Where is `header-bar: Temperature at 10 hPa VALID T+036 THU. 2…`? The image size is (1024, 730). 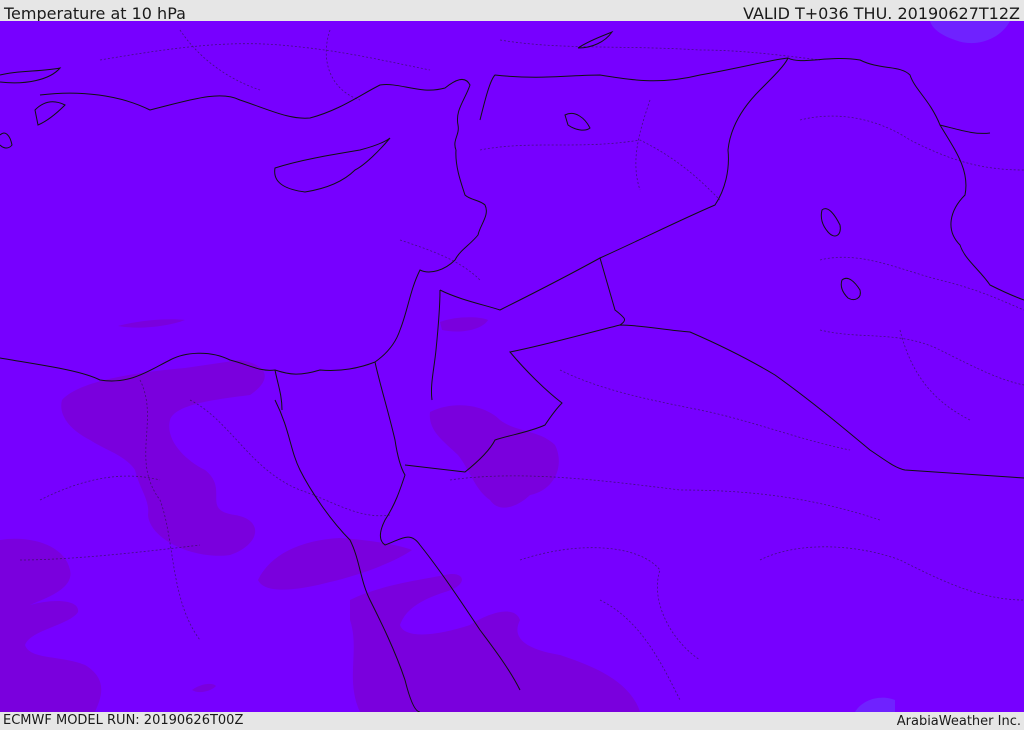 header-bar: Temperature at 10 hPa VALID T+036 THU. 2… is located at coordinates (512, 11).